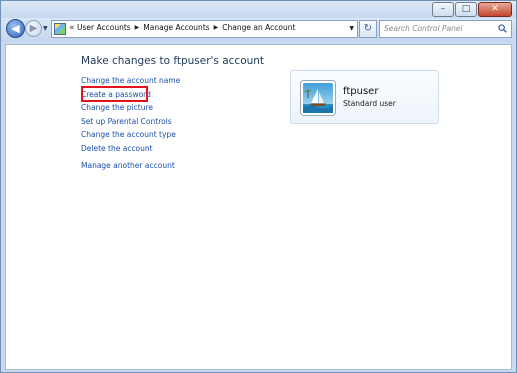 Image resolution: width=517 pixels, height=373 pixels. What do you see at coordinates (72, 28) in the screenshot?
I see `breadcrumb-overflow-icon: «` at bounding box center [72, 28].